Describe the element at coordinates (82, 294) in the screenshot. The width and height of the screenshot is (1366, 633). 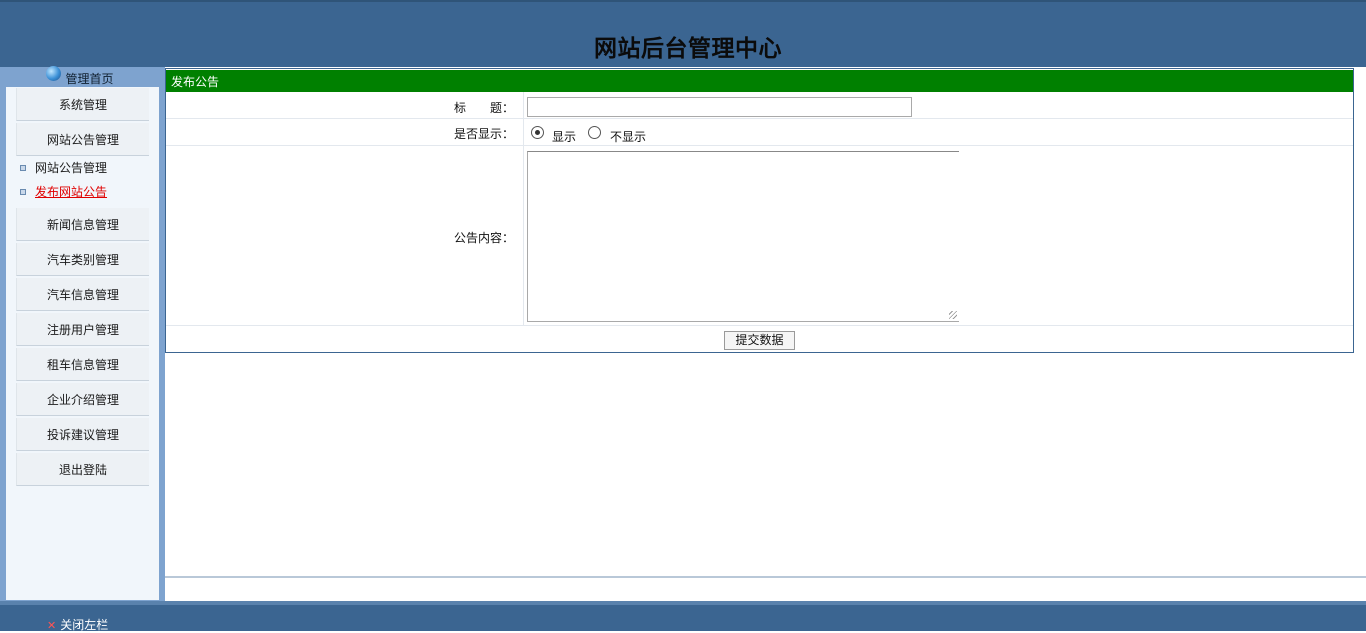
I see `sidebar-item-car-info: 汽车信息管理` at that location.